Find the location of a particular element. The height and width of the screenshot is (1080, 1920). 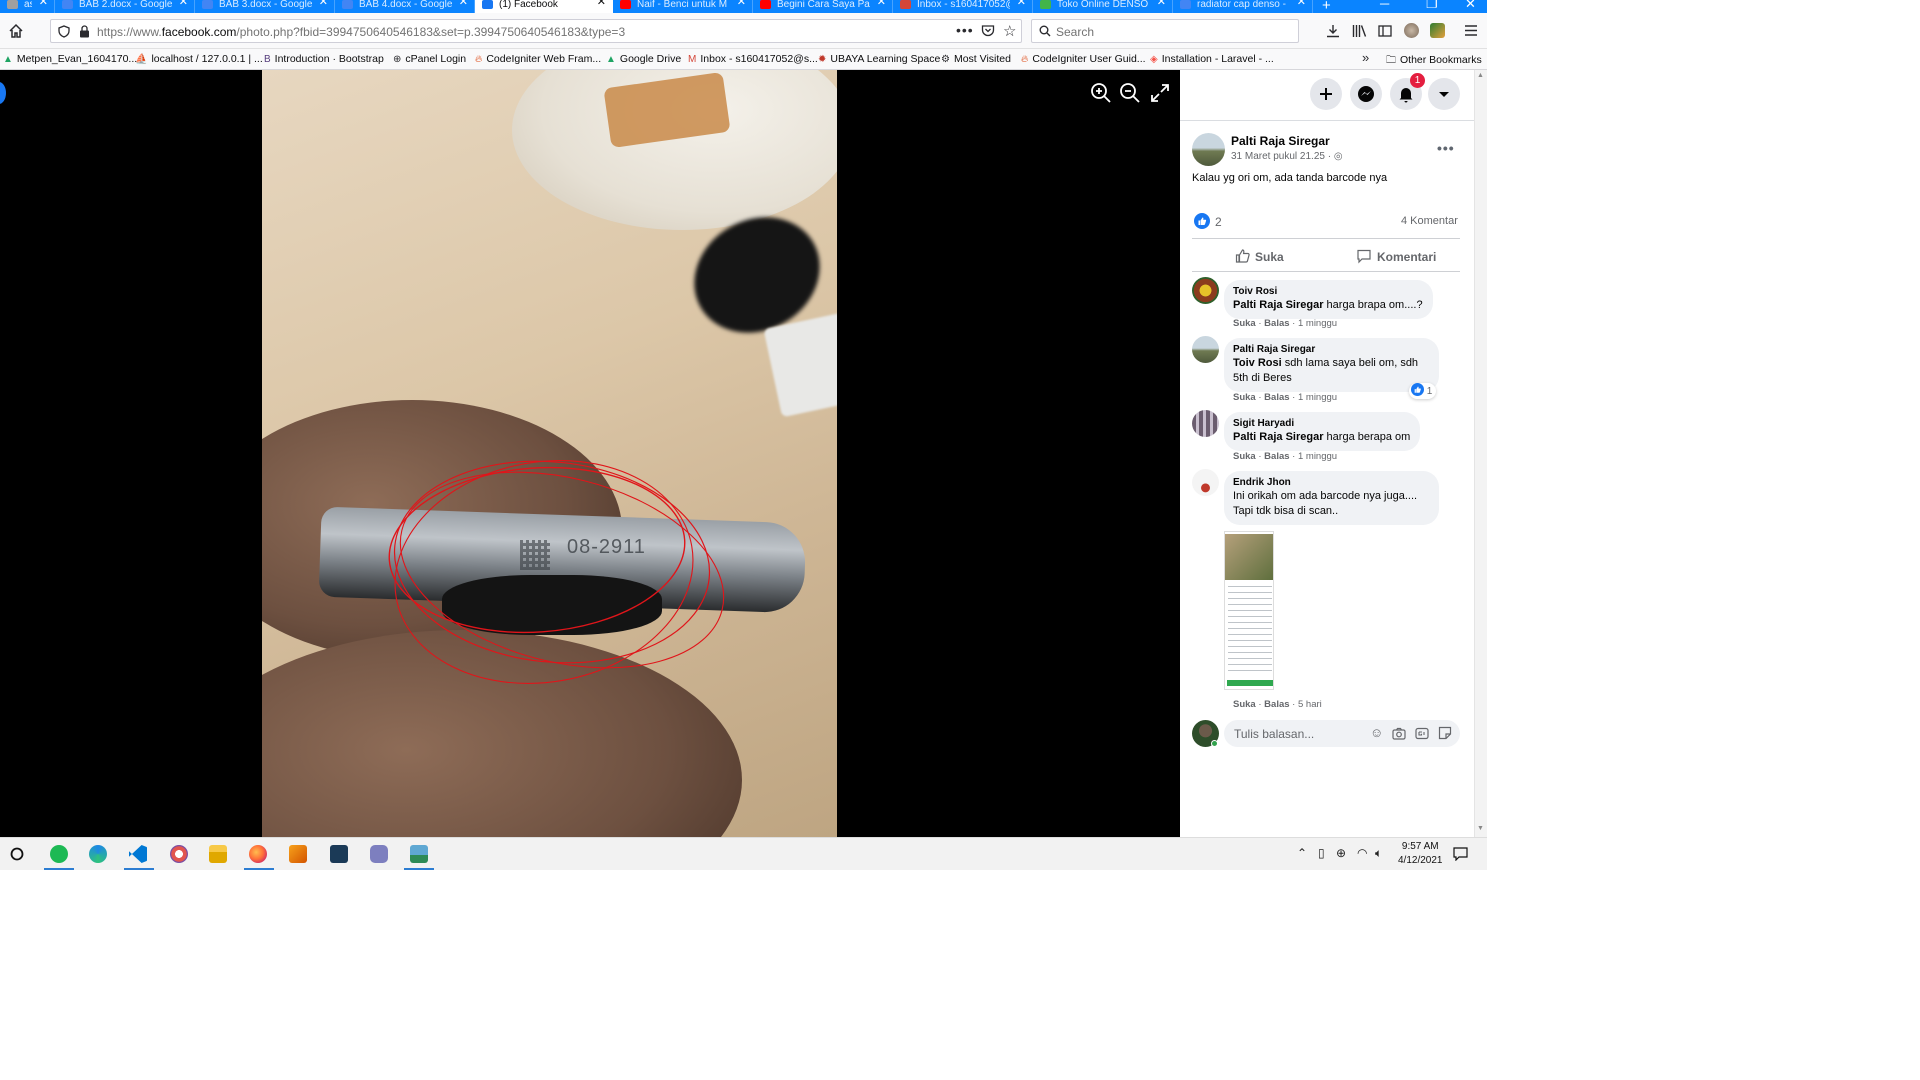

post-author-avatar is located at coordinates (1208, 149).